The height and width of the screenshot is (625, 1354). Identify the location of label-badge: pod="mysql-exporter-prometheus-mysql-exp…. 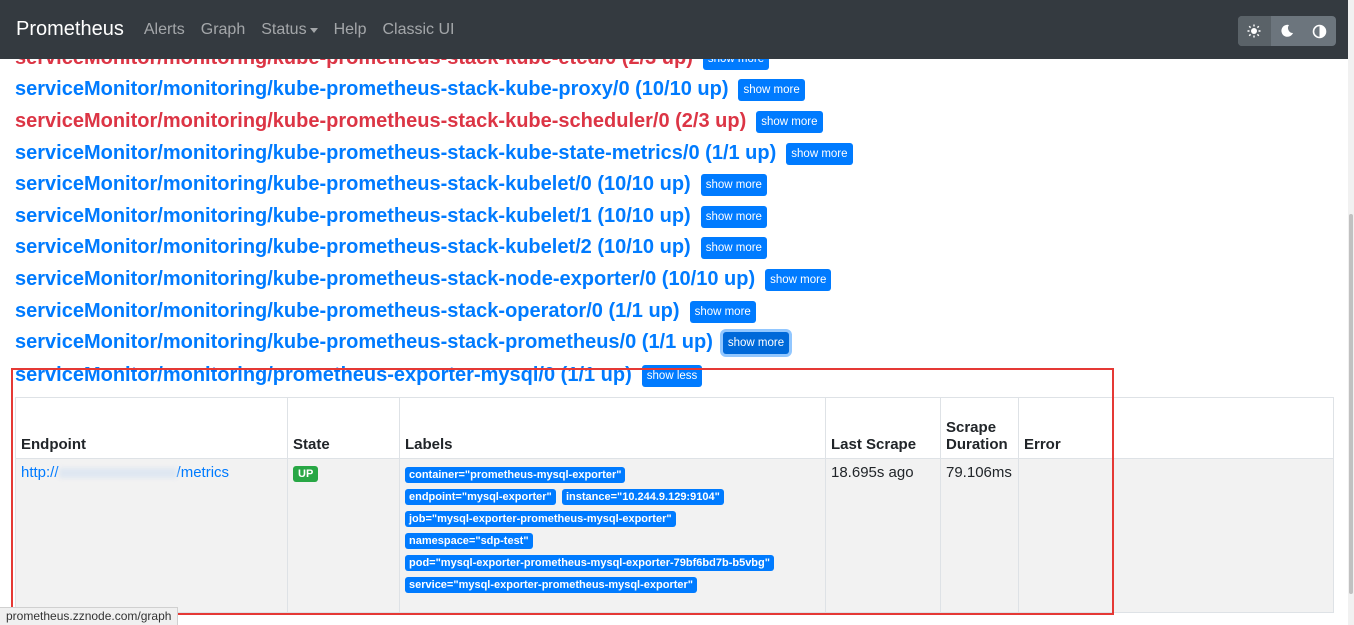
(589, 563).